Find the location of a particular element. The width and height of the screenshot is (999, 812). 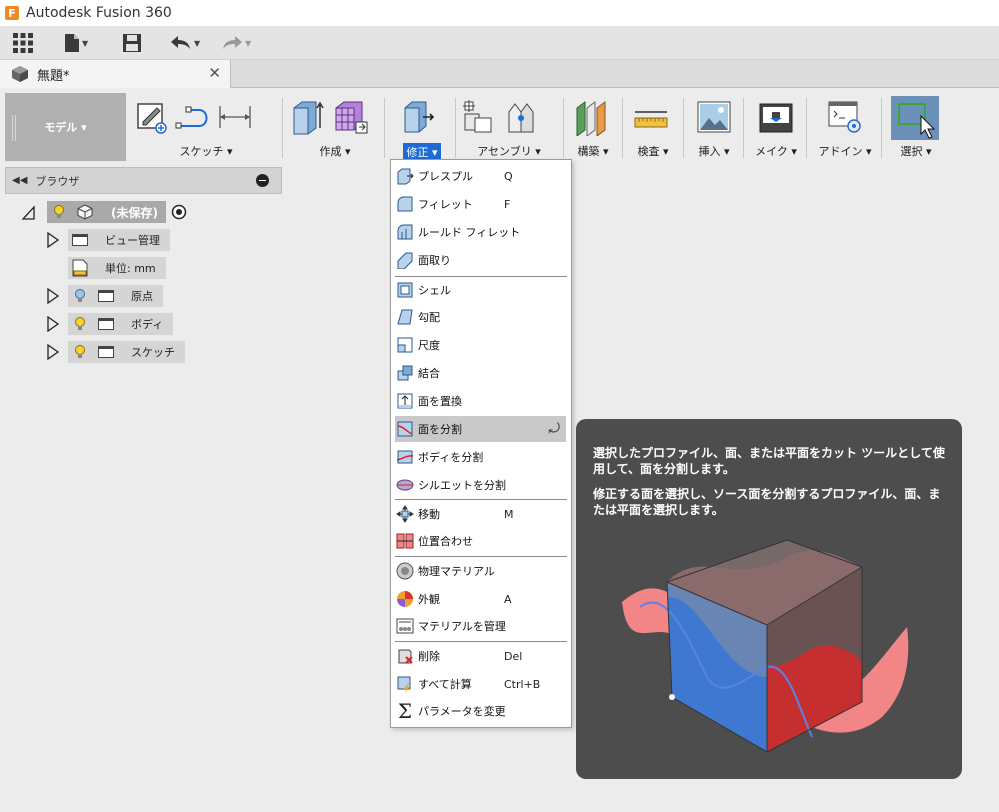

menu-item-split-face: 面を分割 ⤾ is located at coordinates (480, 429).